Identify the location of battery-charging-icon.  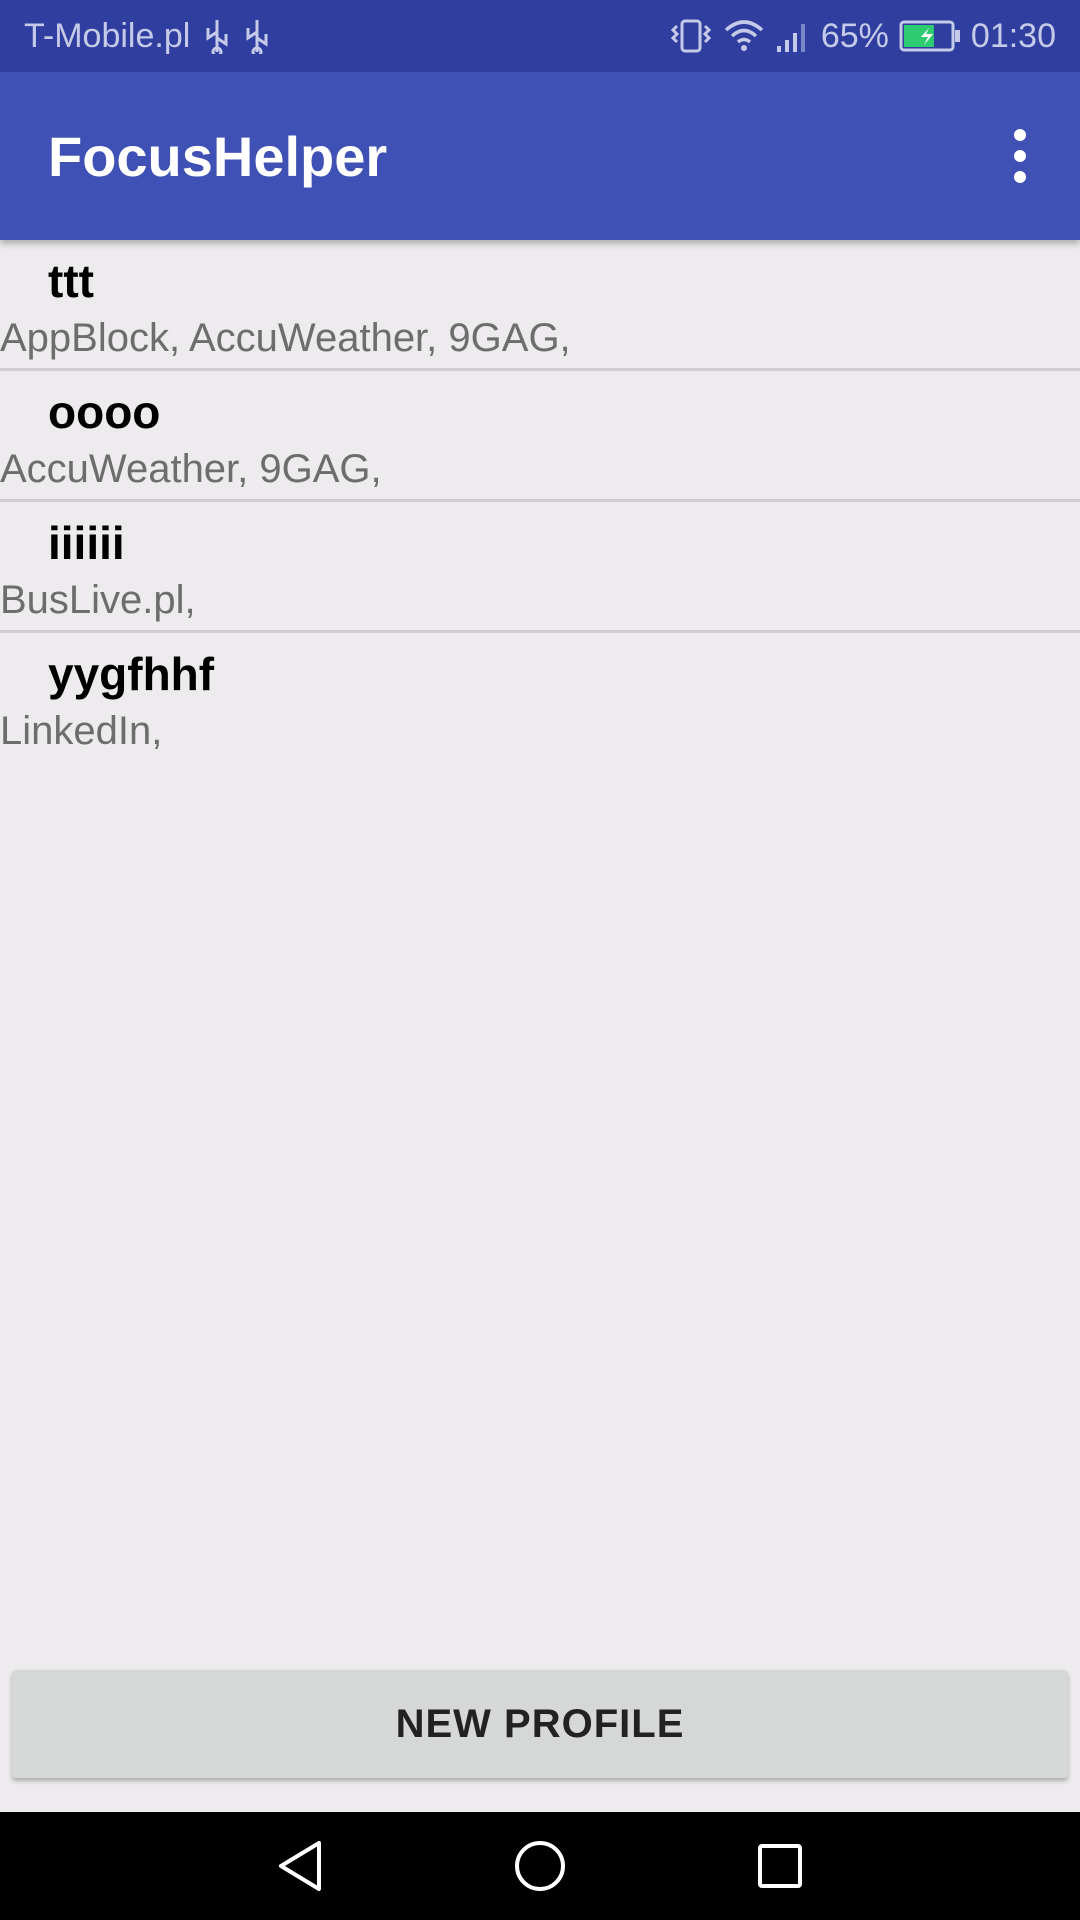
(930, 36).